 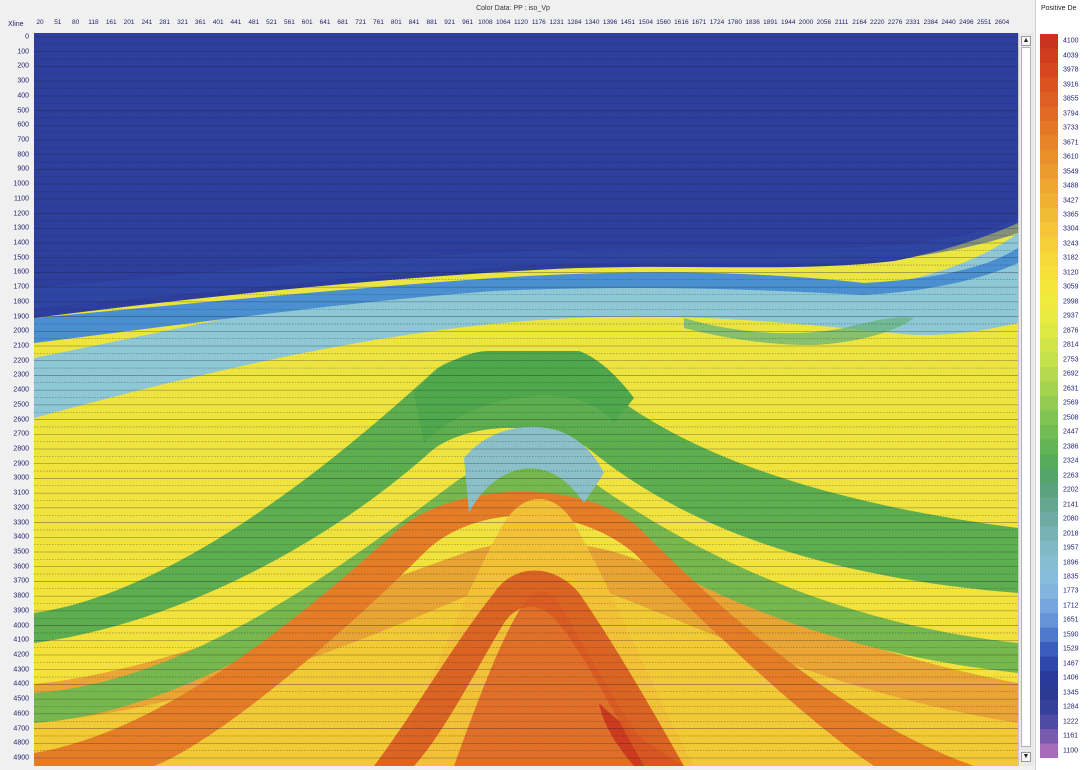 I want to click on y-tick-label: 1700, so click(x=21, y=287).